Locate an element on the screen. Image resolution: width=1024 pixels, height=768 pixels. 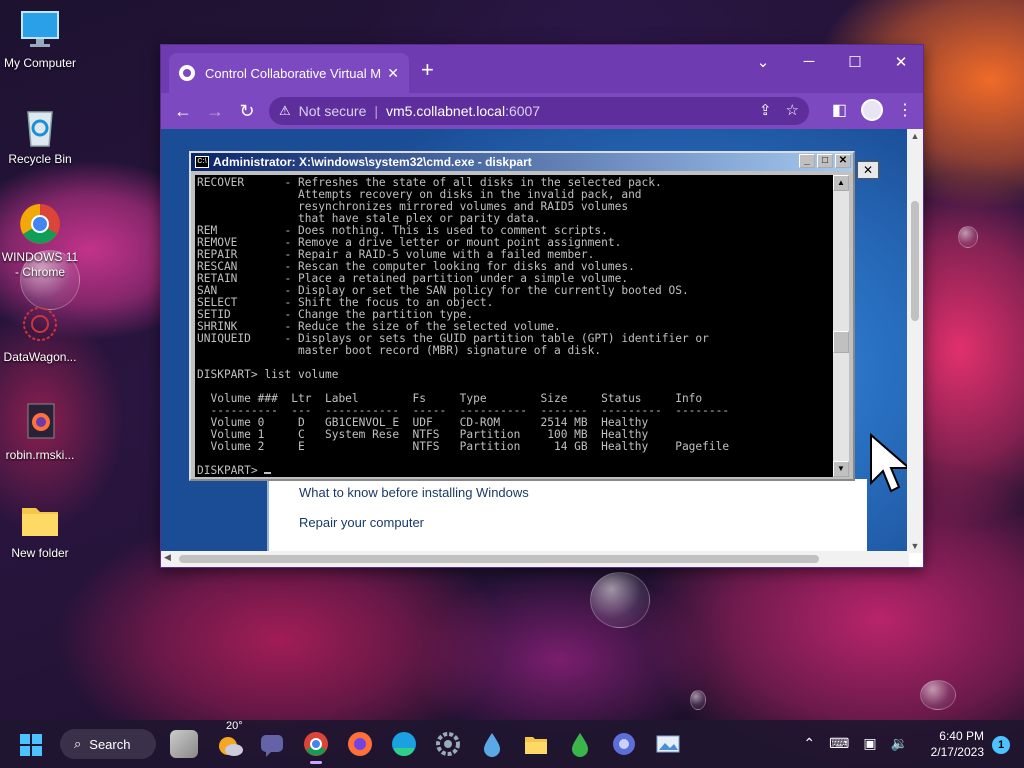
monitor-icon is located at coordinates (40, 30).